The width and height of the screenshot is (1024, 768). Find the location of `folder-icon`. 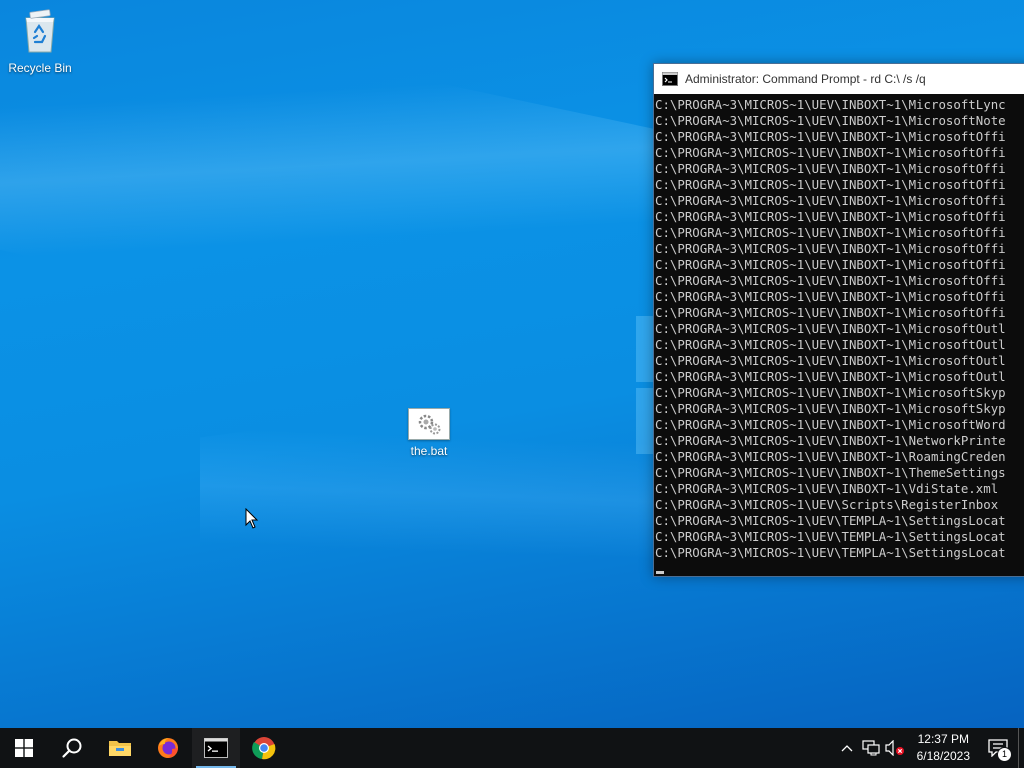

folder-icon is located at coordinates (120, 748).